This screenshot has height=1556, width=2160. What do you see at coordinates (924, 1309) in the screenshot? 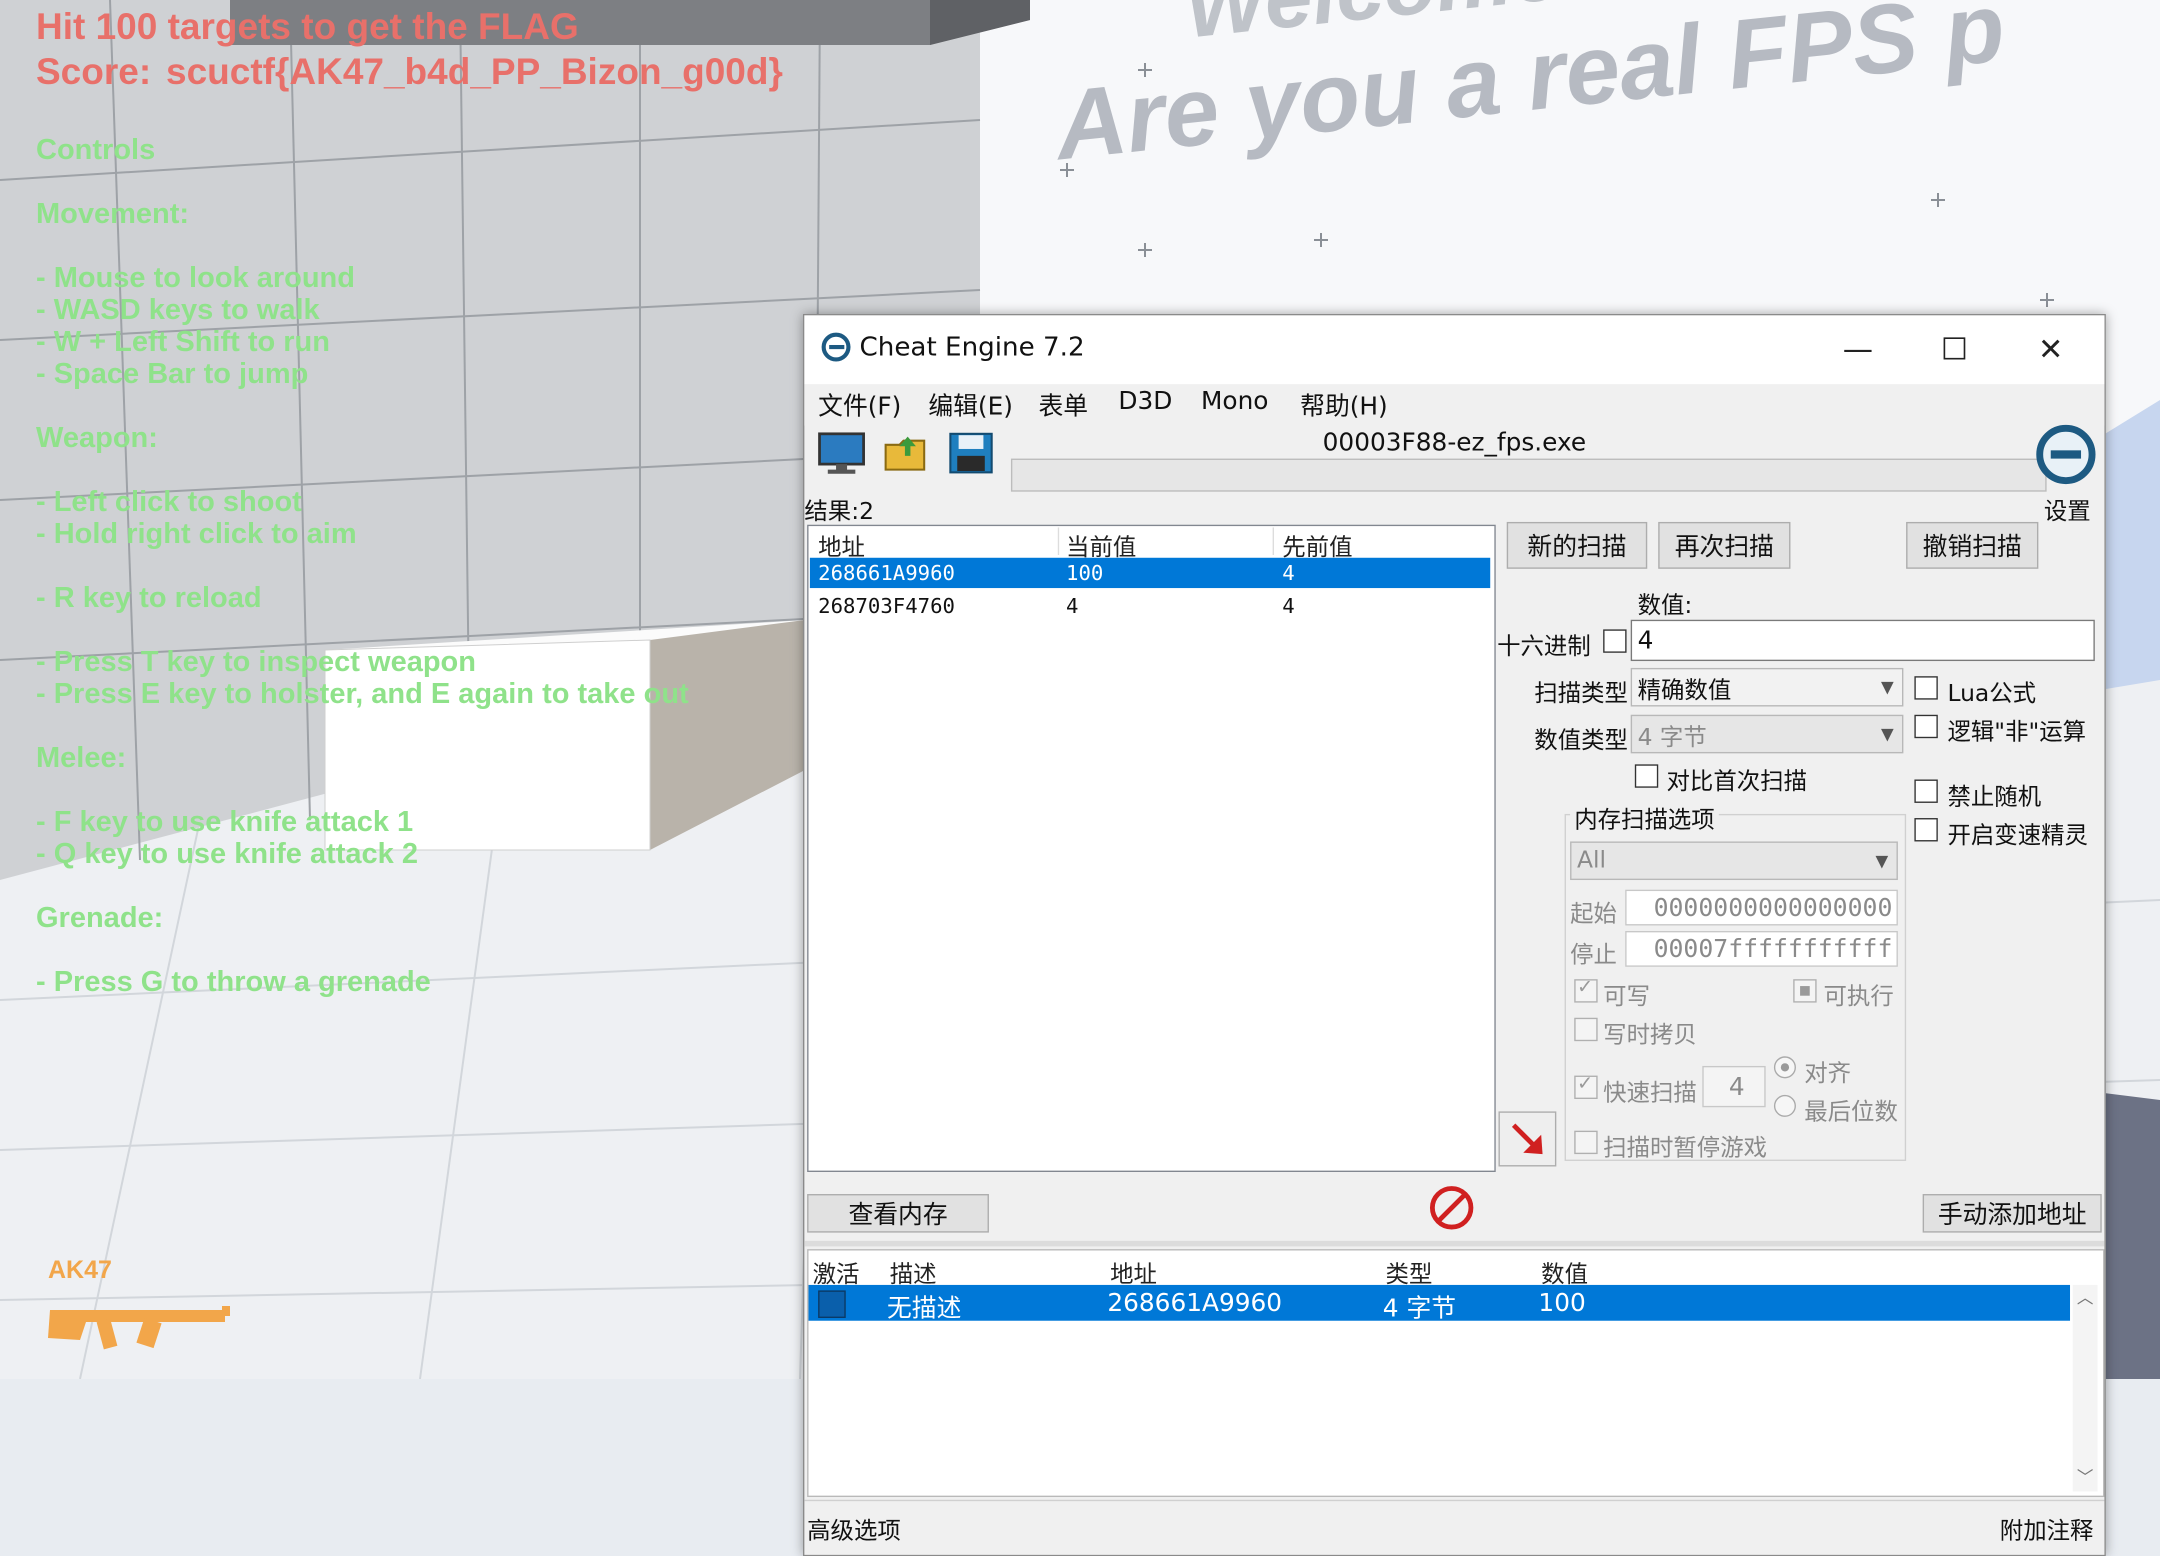
I see `table-description: 无描述` at bounding box center [924, 1309].